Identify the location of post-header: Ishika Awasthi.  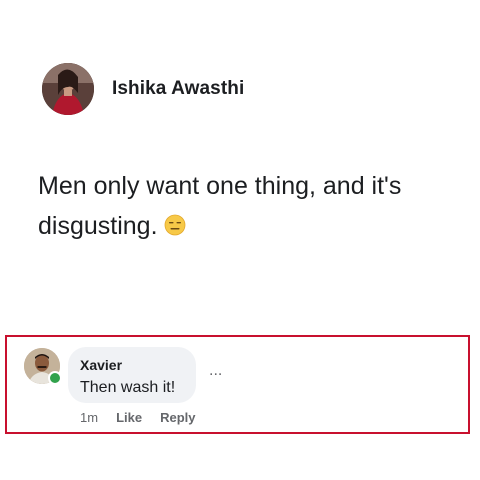
(143, 89).